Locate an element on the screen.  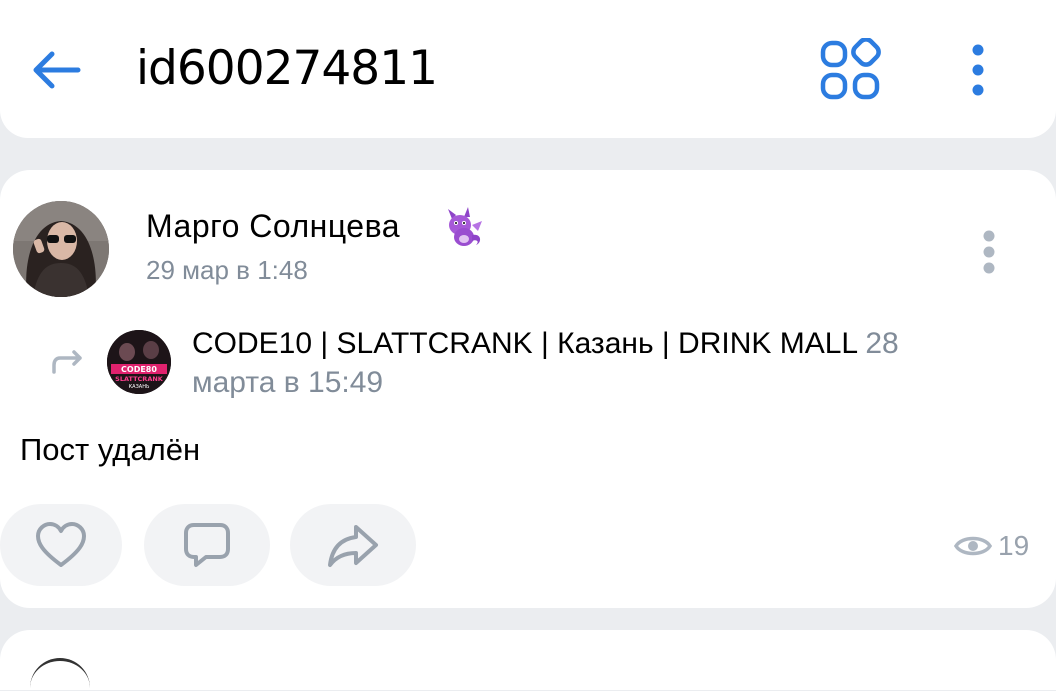
next-post-card is located at coordinates (528, 660).